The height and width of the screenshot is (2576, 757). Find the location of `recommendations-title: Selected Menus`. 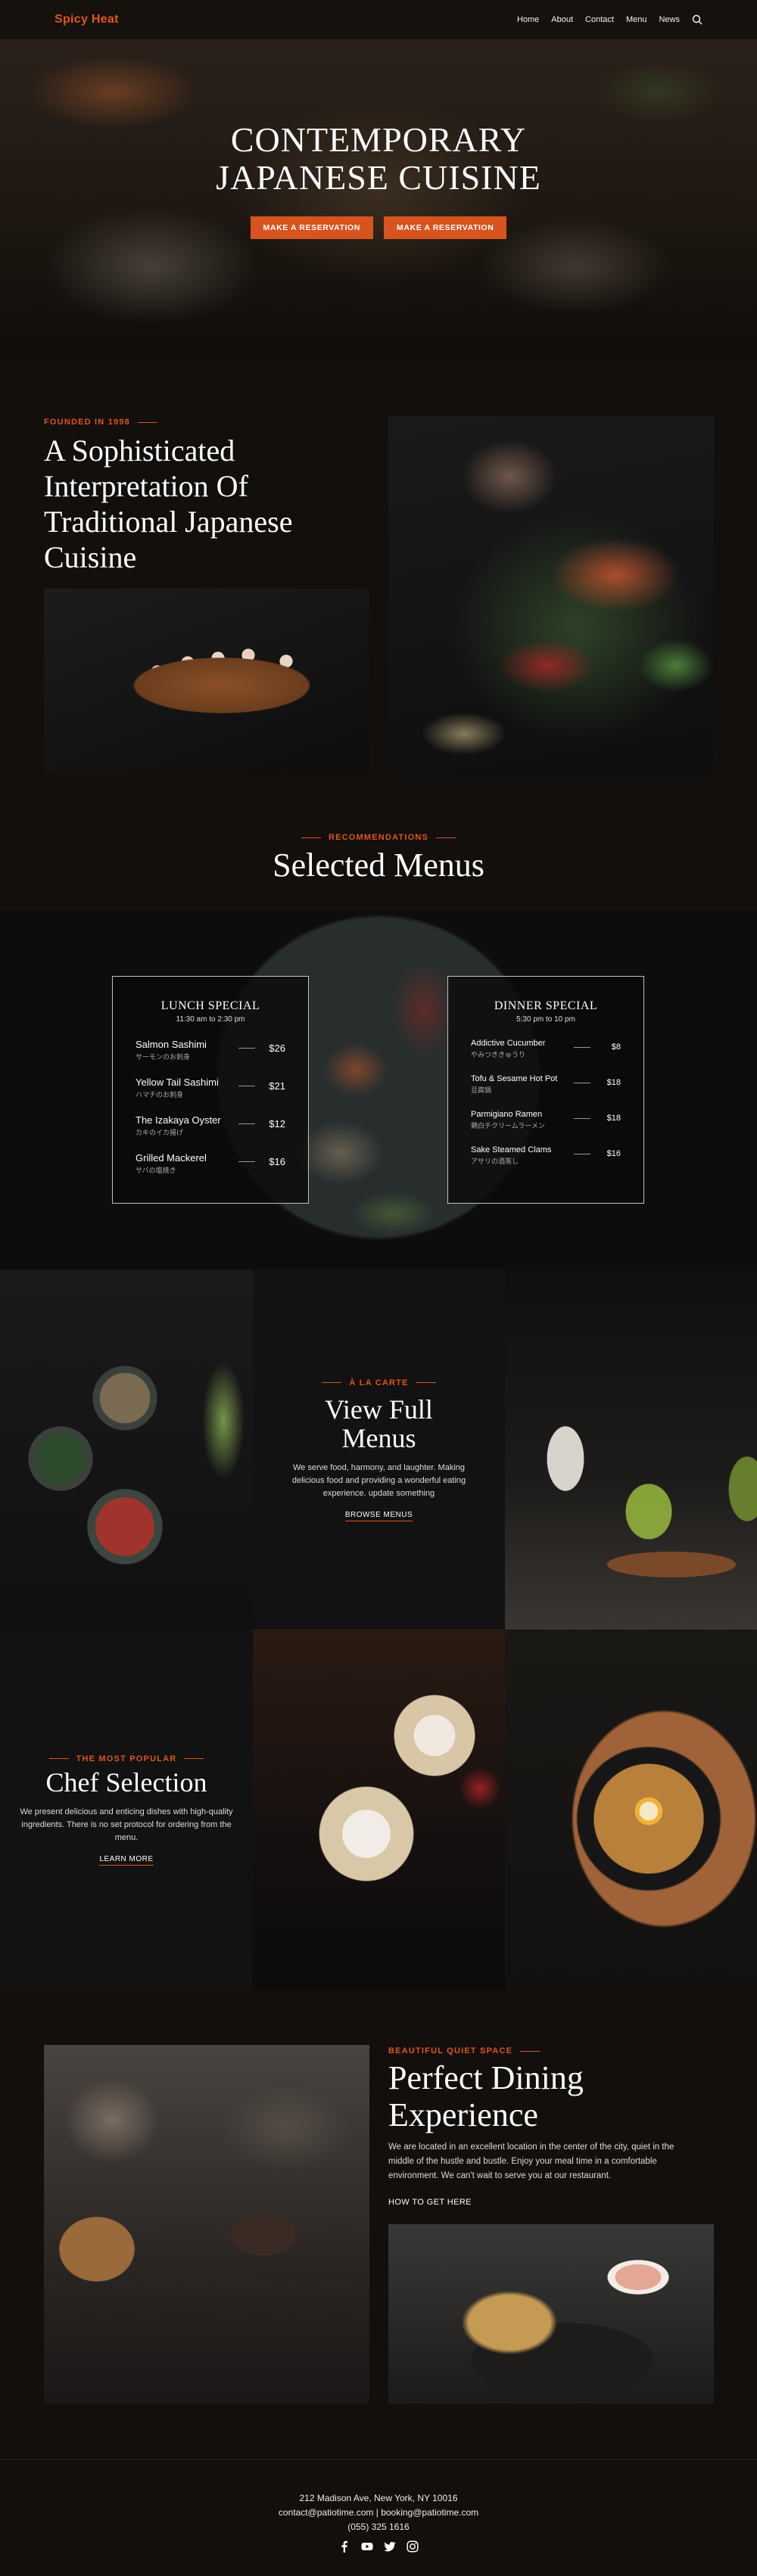

recommendations-title: Selected Menus is located at coordinates (378, 865).